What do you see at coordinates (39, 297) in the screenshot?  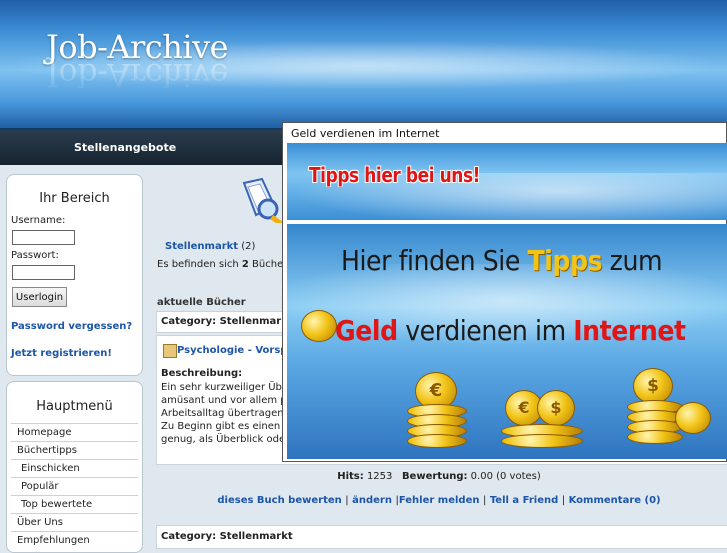 I see `userlogin-button: Userlogin` at bounding box center [39, 297].